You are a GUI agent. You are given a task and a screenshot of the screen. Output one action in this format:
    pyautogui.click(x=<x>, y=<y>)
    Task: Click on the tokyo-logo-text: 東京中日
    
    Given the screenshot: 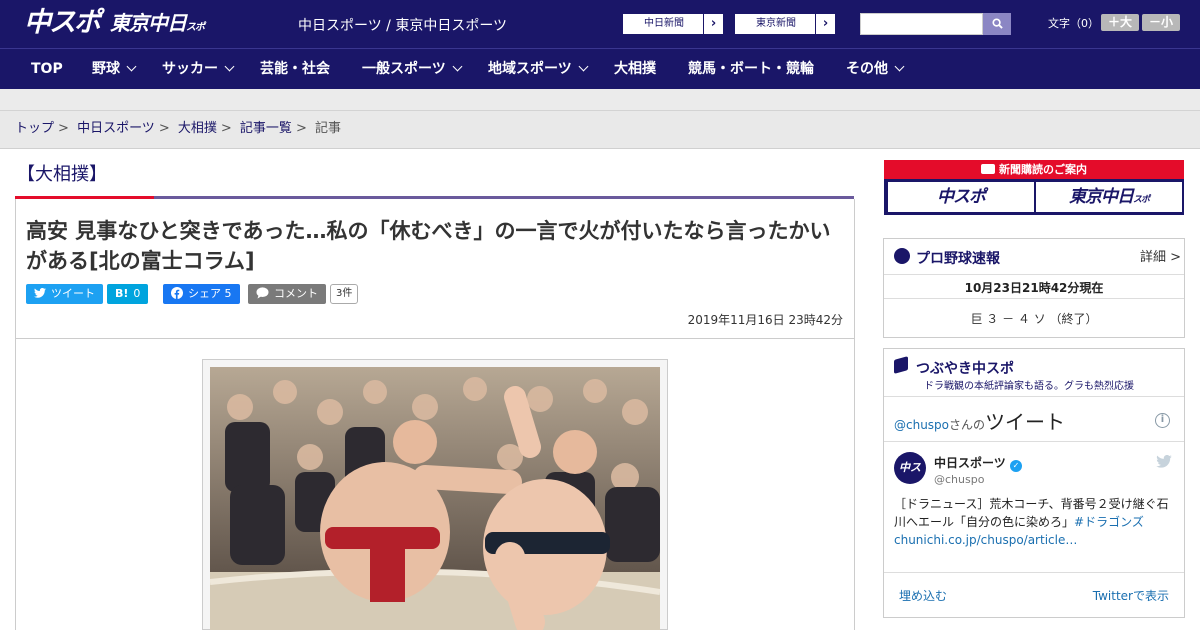 What is the action you would take?
    pyautogui.click(x=148, y=23)
    